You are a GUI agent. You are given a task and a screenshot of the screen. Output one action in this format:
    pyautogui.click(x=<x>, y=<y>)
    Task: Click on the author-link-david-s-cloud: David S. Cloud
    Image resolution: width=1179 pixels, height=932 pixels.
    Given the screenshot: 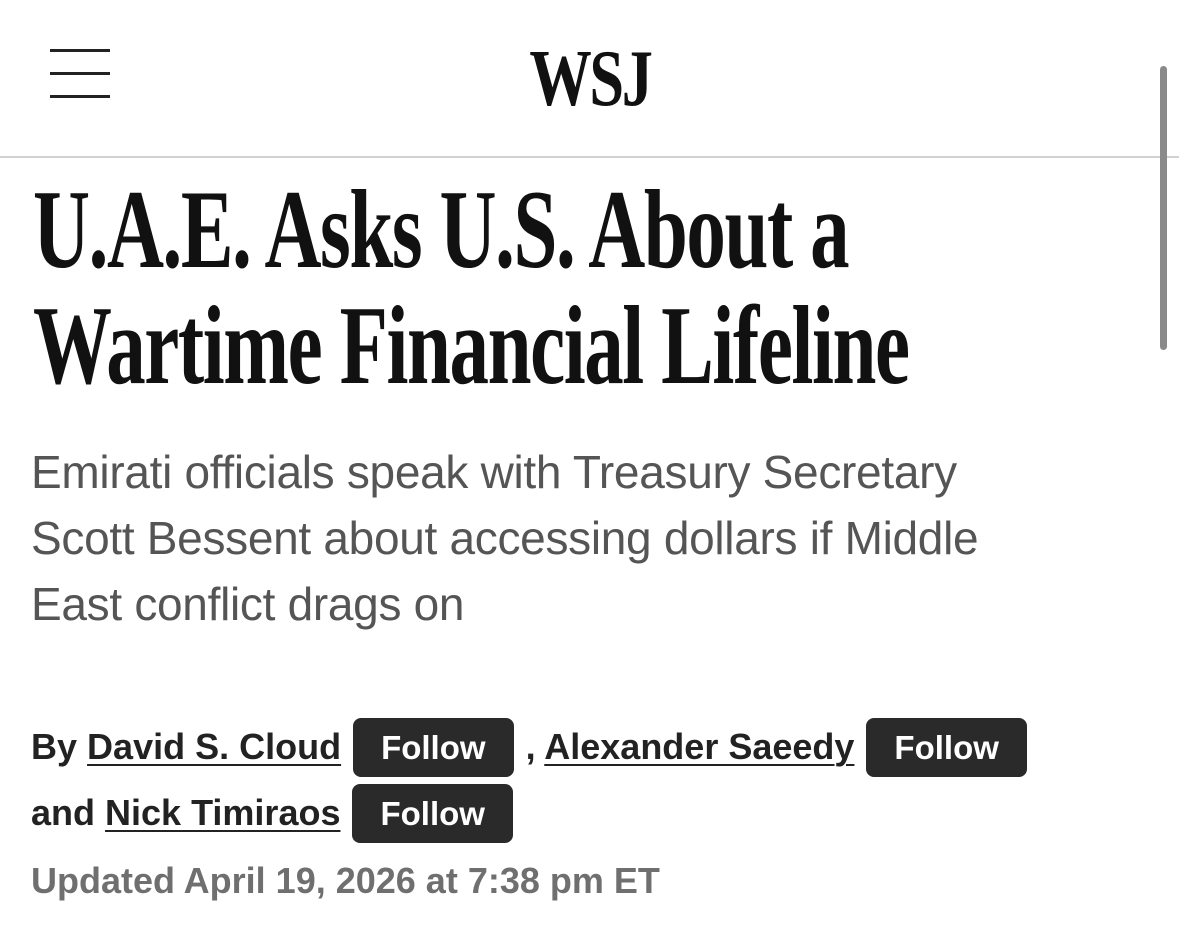 What is the action you would take?
    pyautogui.click(x=214, y=746)
    